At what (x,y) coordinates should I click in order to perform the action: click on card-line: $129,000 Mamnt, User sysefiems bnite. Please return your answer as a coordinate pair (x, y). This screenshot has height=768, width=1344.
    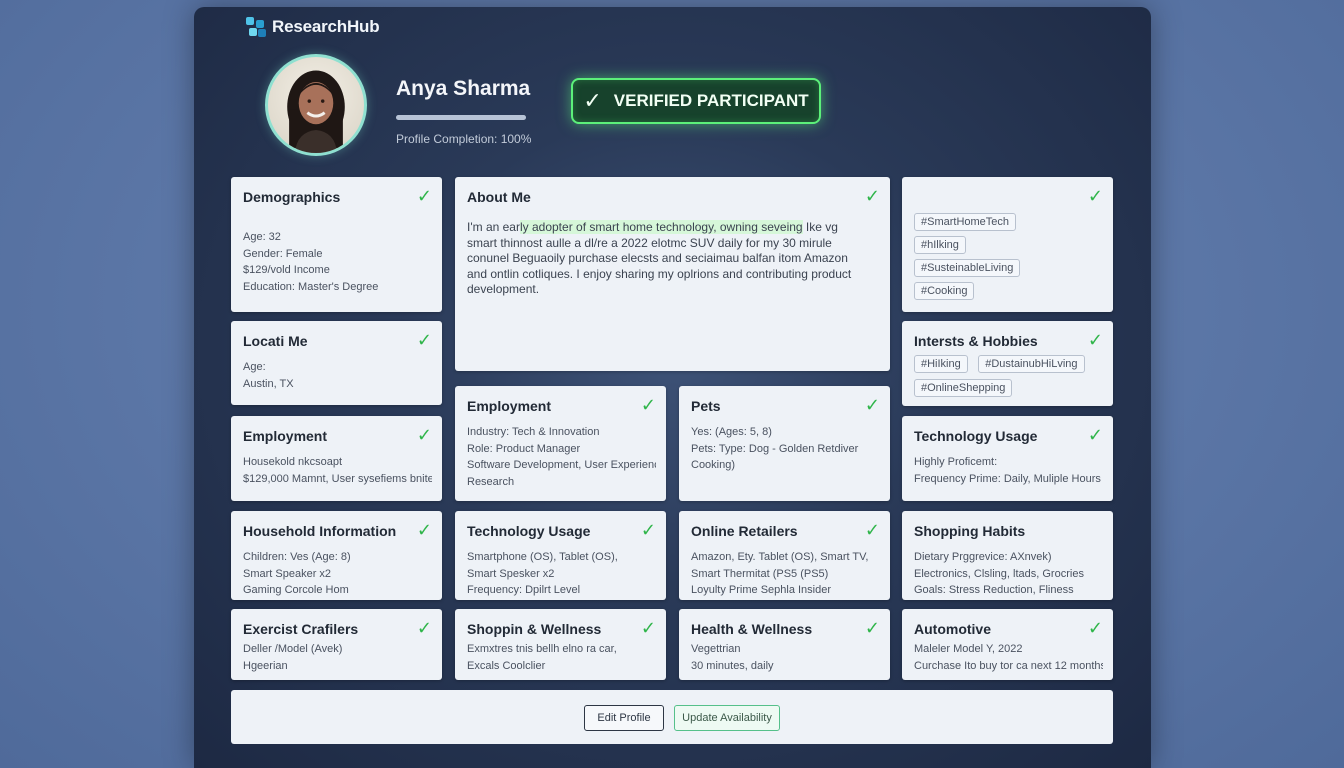
    Looking at the image, I should click on (337, 478).